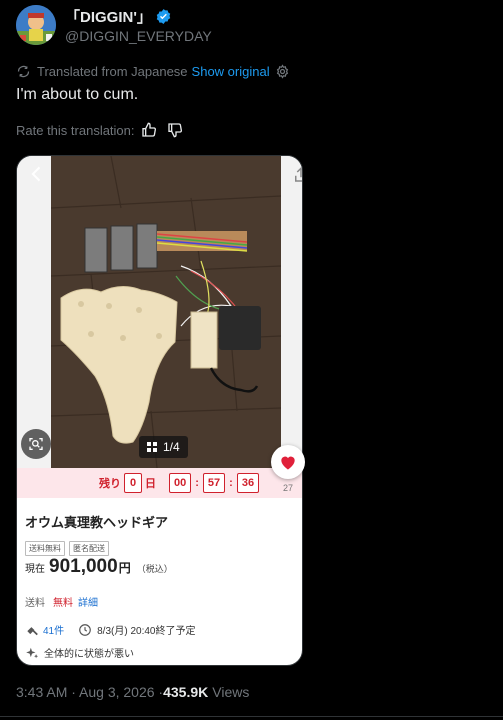  What do you see at coordinates (146, 631) in the screenshot?
I see `end-time: 8/3(月) 20:40終了予定` at bounding box center [146, 631].